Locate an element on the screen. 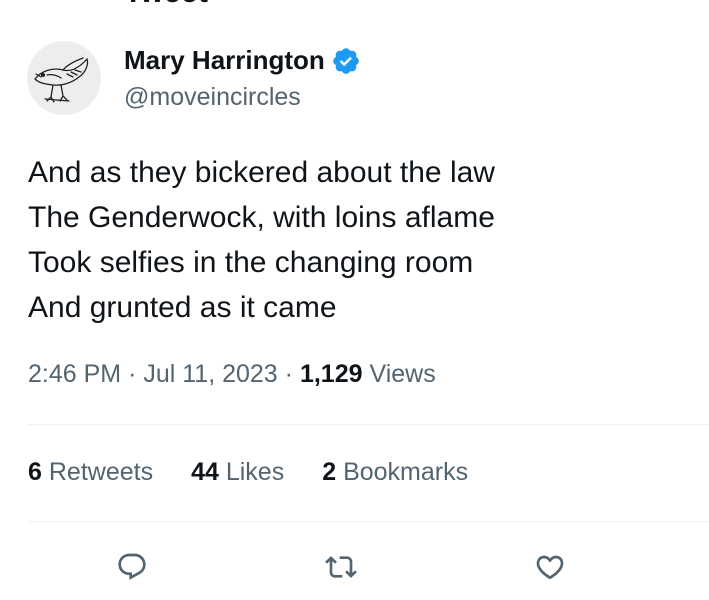  top-header: Tweet is located at coordinates (354, 5).